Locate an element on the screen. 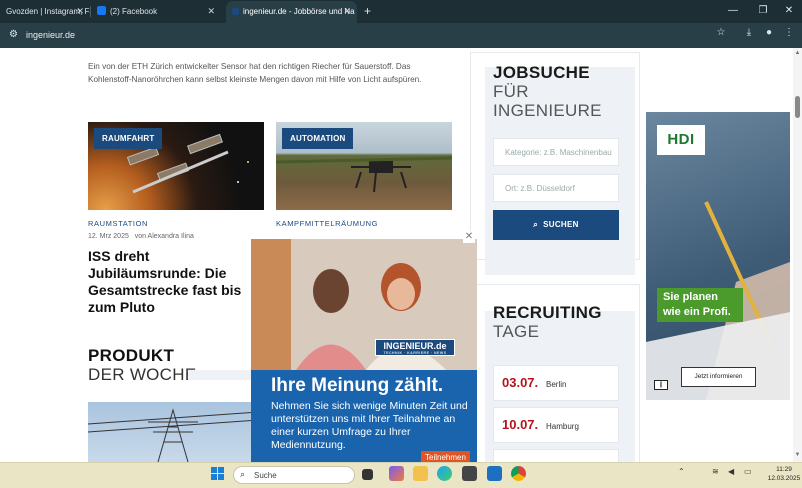 This screenshot has height=488, width=802. recruiting-city: Berlin is located at coordinates (556, 384).